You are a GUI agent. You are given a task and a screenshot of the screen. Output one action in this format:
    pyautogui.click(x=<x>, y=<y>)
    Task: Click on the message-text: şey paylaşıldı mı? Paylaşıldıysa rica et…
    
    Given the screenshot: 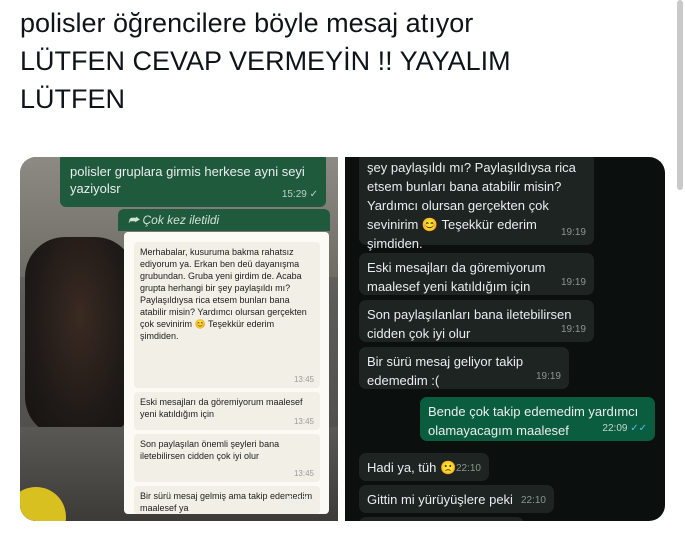 What is the action you would take?
    pyautogui.click(x=471, y=205)
    